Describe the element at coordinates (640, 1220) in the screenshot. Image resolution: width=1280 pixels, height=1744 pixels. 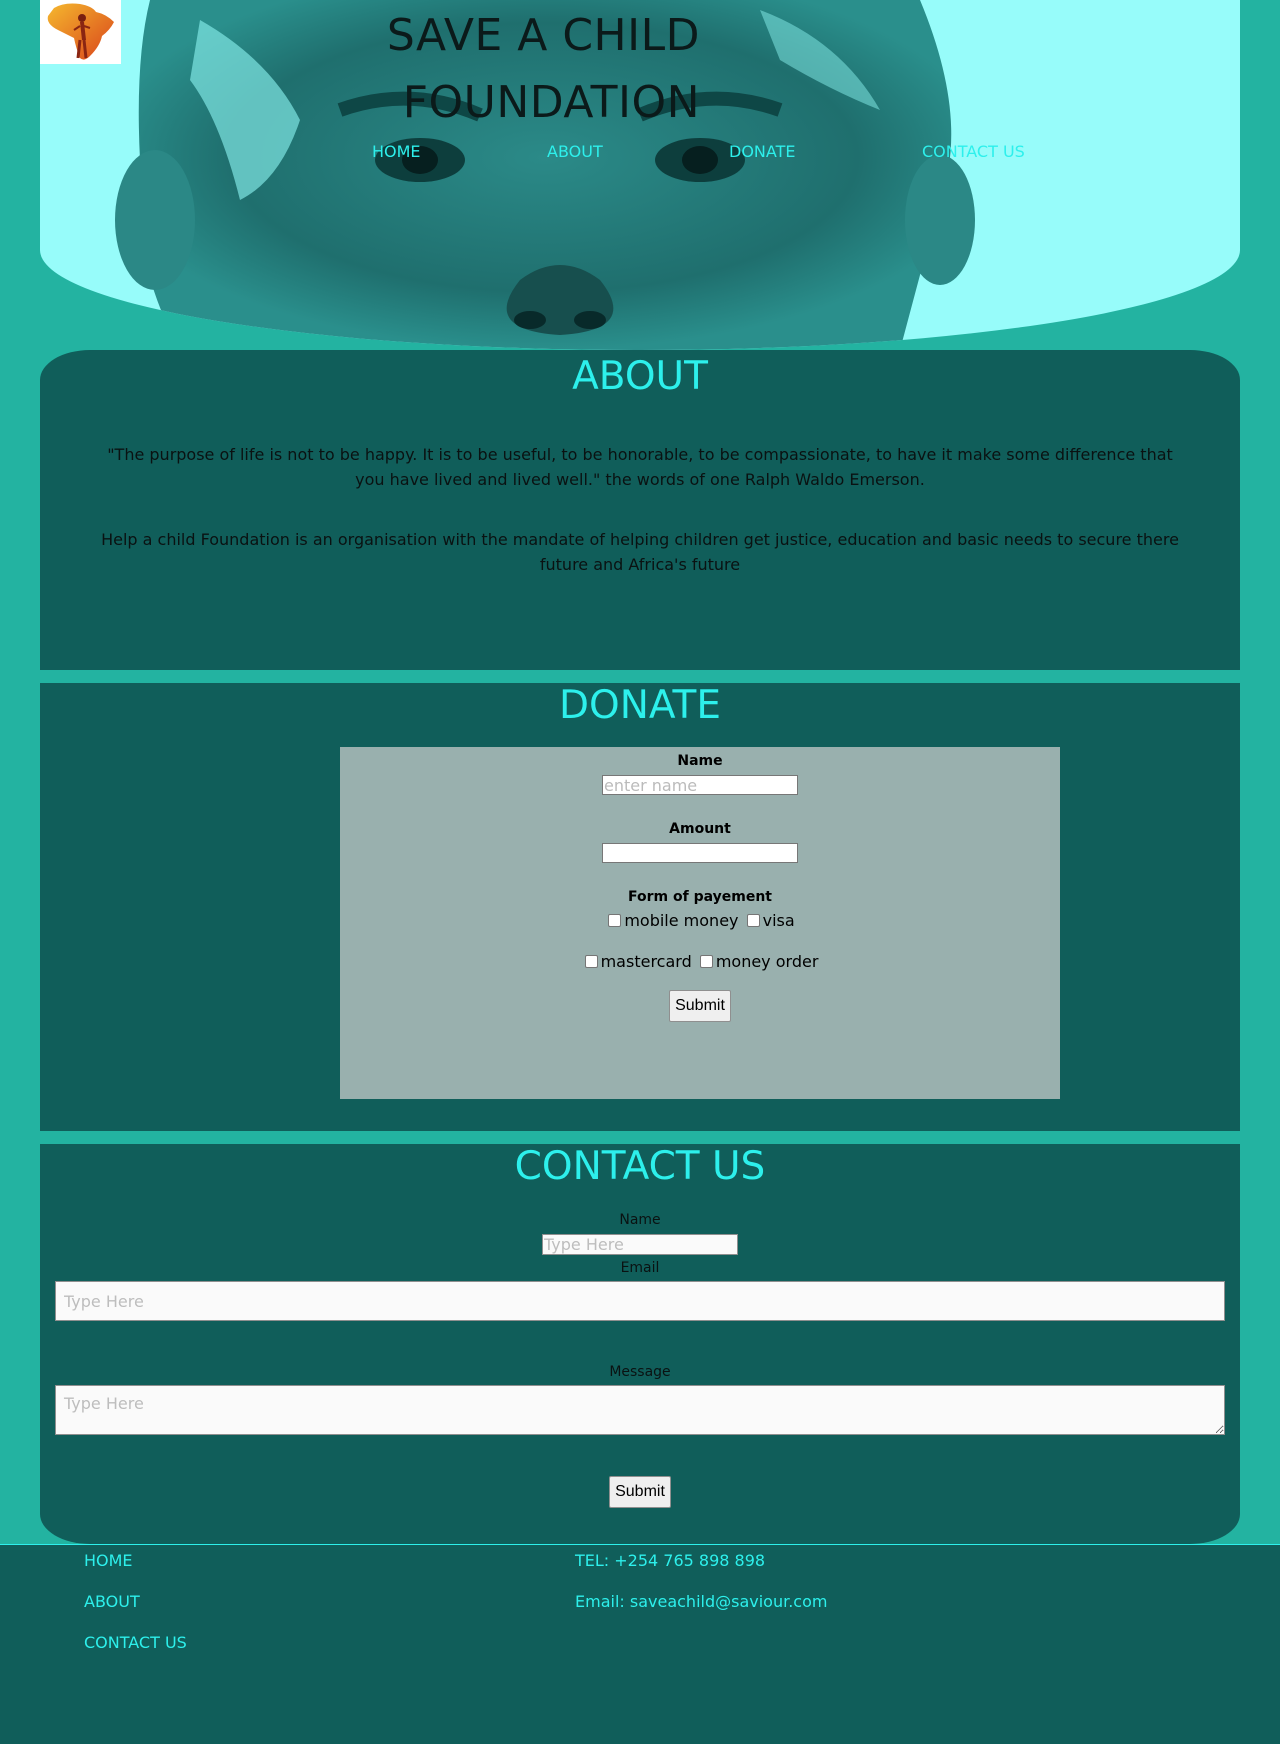
I see `contact-name-label: Name` at that location.